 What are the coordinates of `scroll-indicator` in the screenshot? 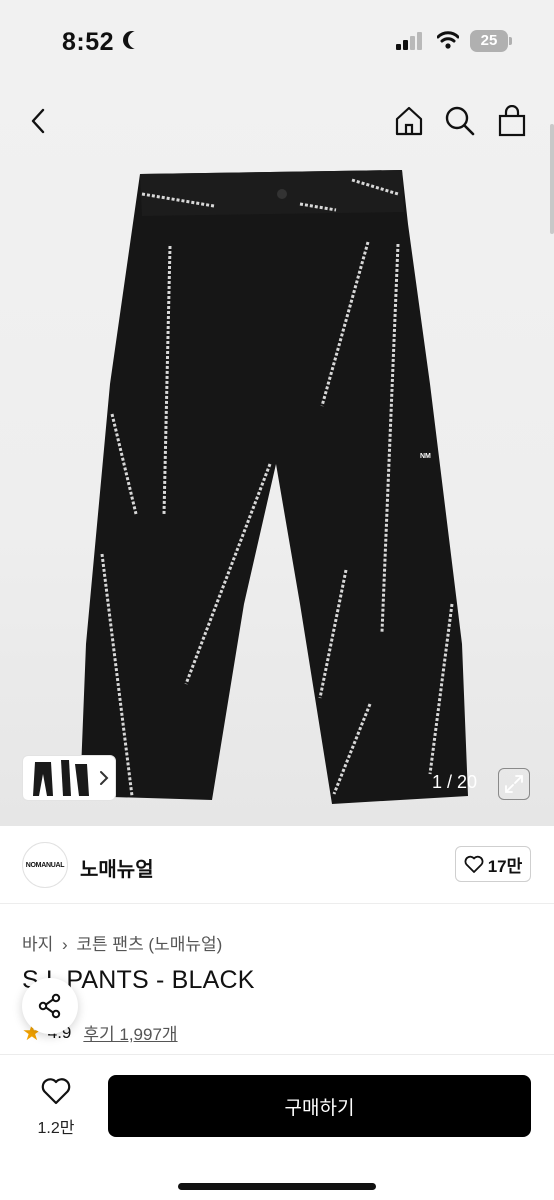 It's located at (552, 179).